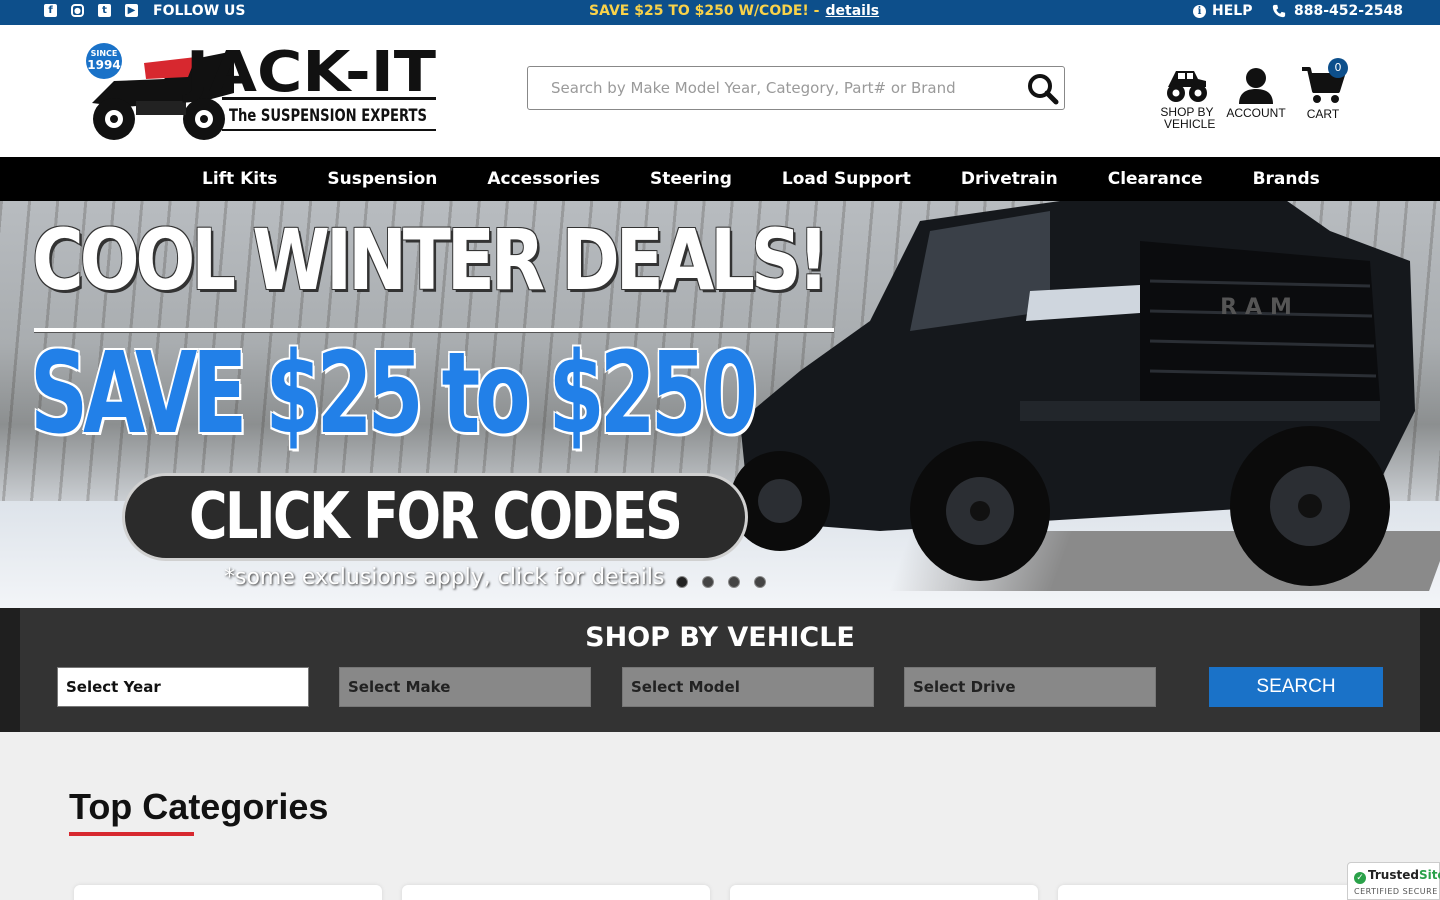 This screenshot has height=900, width=1440. I want to click on svg-text: 1994, so click(103, 65).